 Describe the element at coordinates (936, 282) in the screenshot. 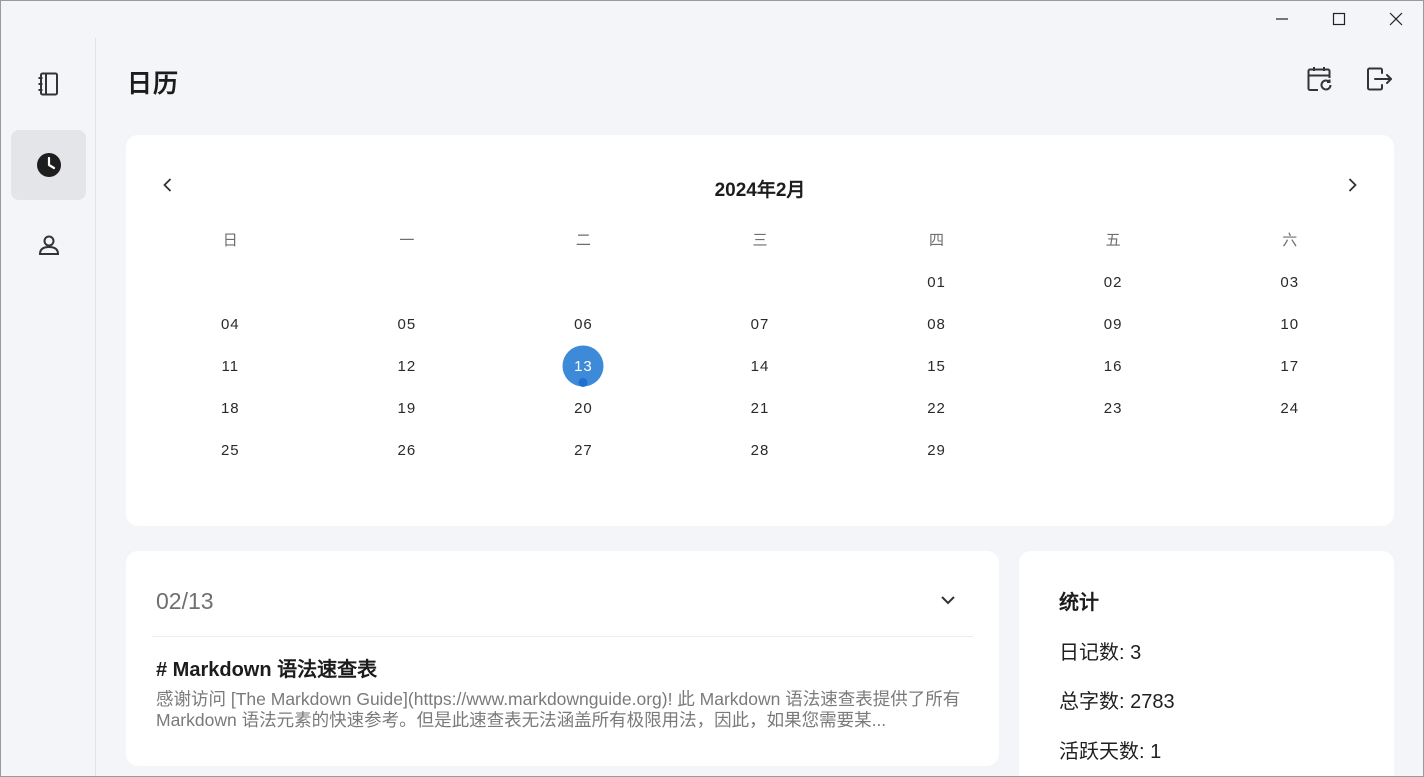

I see `calendar-day: 01` at that location.